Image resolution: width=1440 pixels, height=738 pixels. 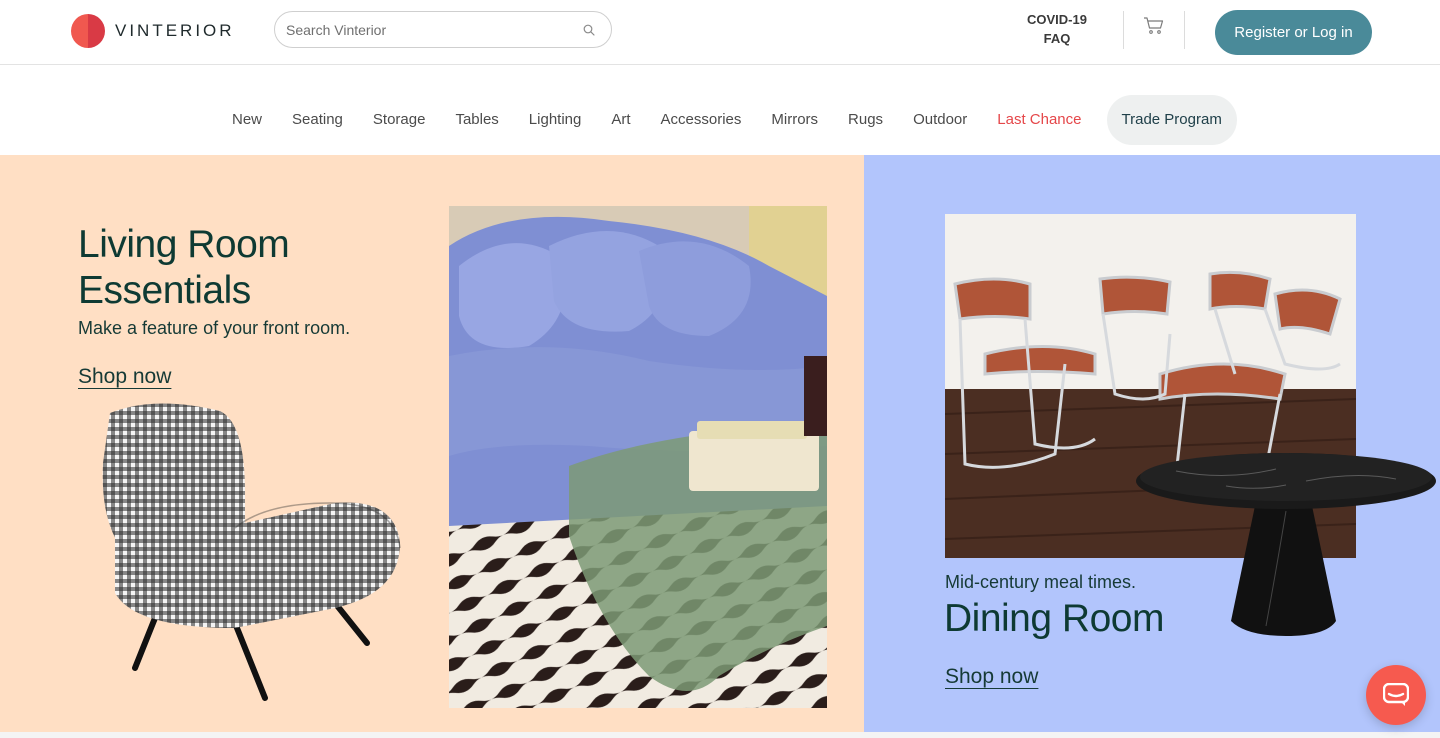 What do you see at coordinates (124, 377) in the screenshot?
I see `living-room-shop-now-link: Shop now` at bounding box center [124, 377].